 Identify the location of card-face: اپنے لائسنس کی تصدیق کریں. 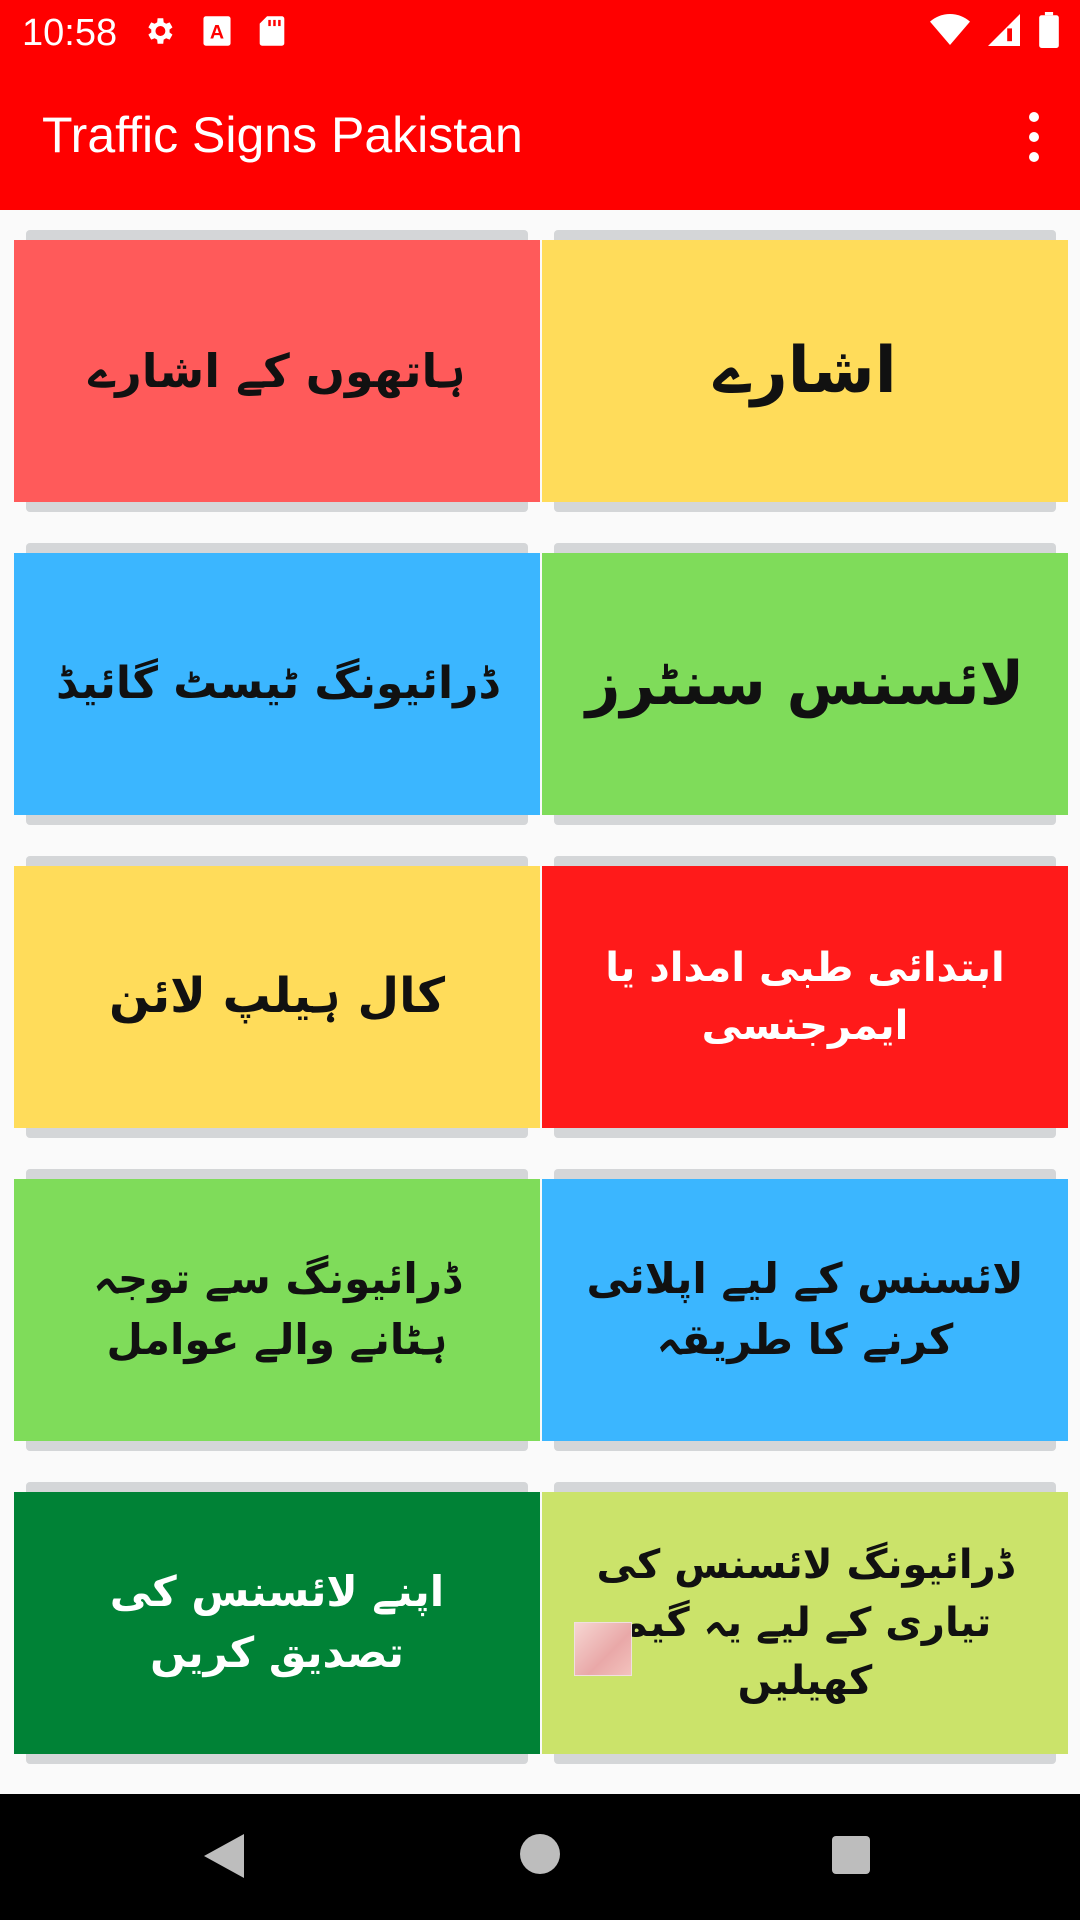
(277, 1623).